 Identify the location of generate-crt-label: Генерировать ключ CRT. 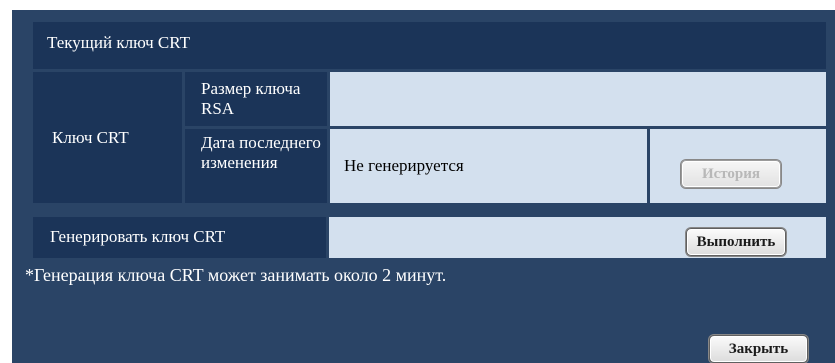
(179, 237).